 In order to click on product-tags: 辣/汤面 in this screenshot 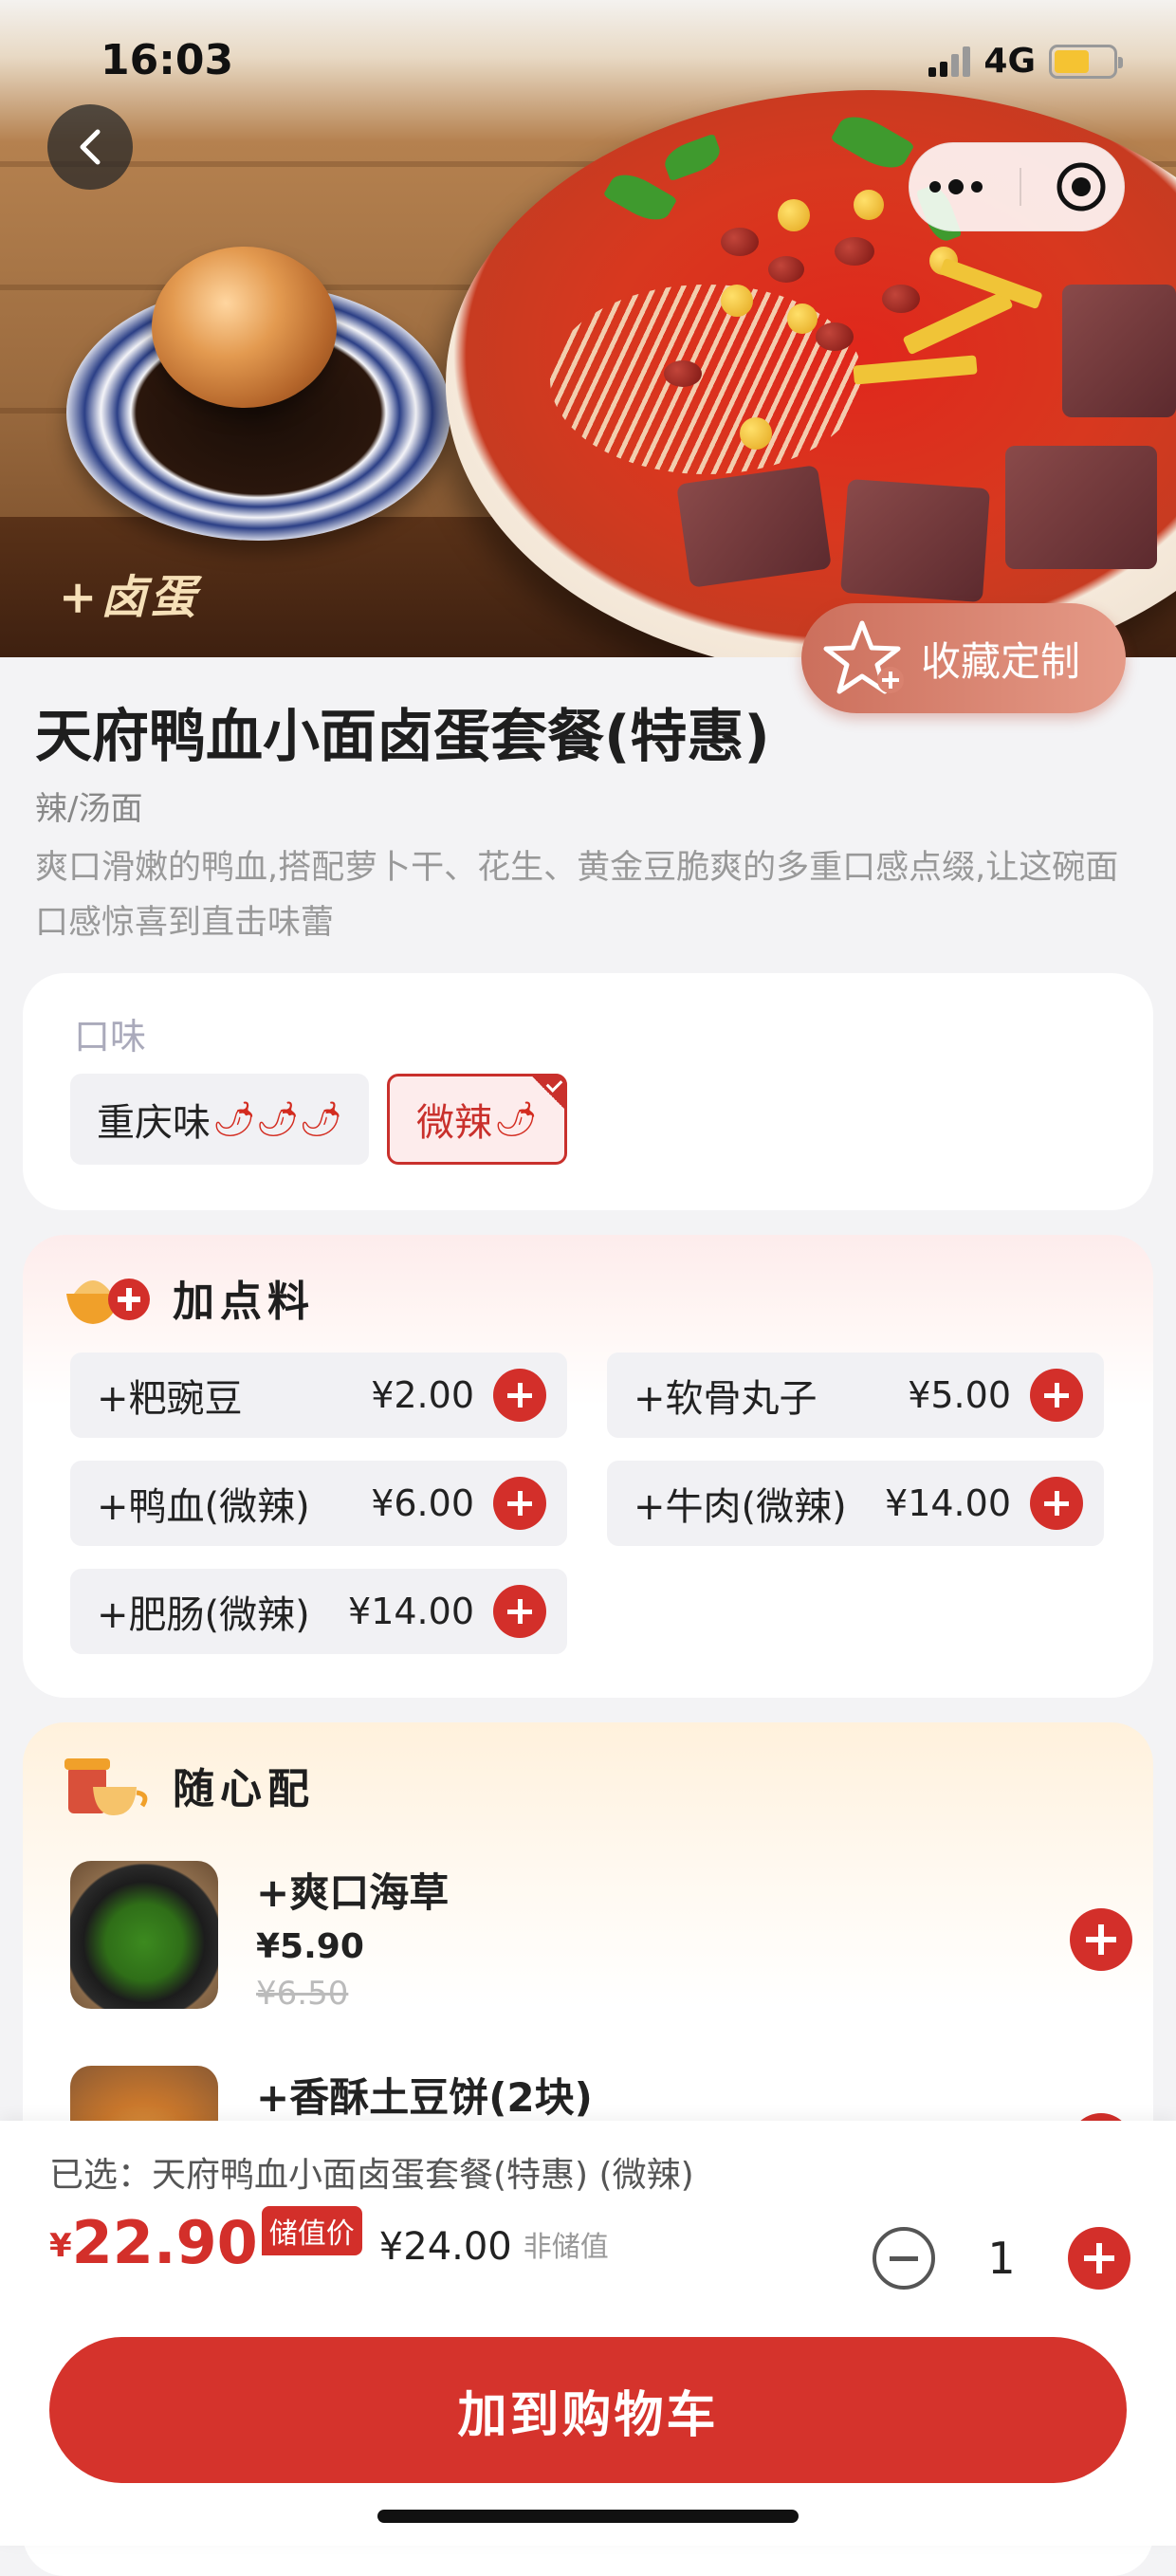, I will do `click(89, 809)`.